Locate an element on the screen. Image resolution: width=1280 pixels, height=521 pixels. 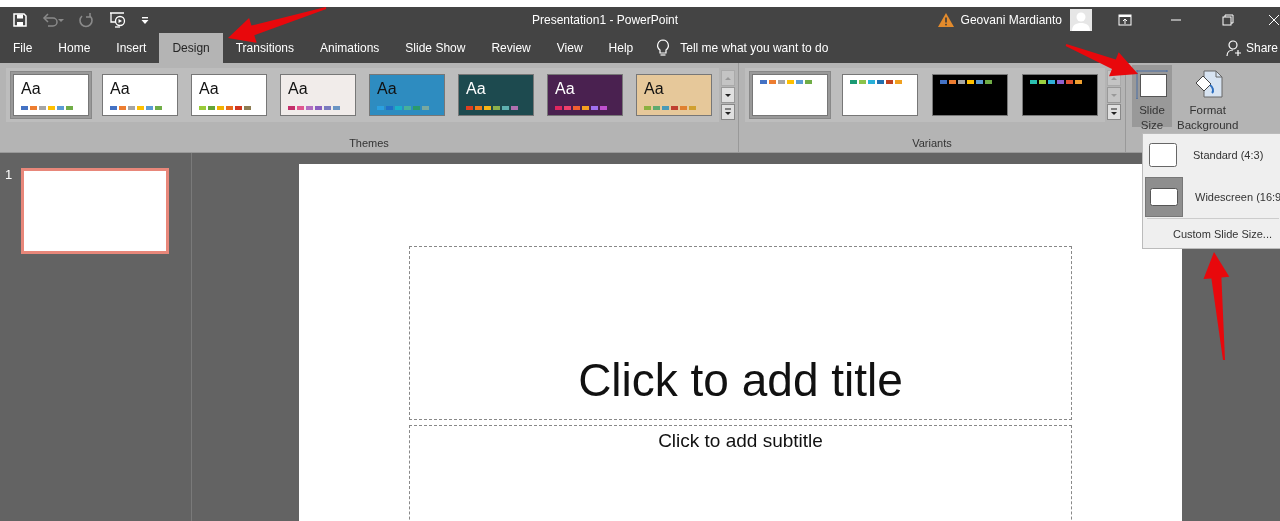
search-field: Tell me what you want to do is located at coordinates (783, 48).